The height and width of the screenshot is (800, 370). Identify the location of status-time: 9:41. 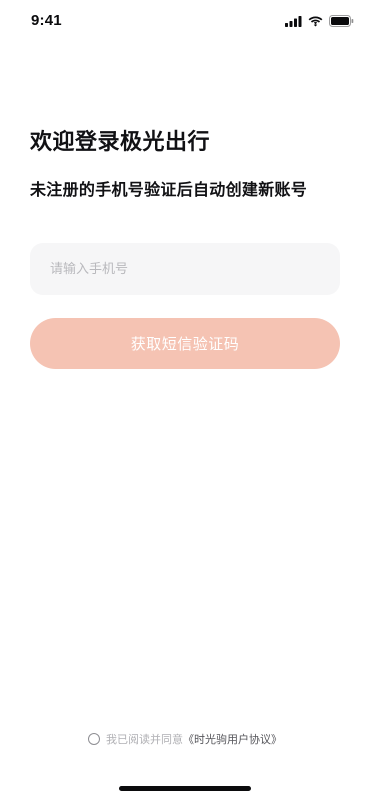
(46, 20).